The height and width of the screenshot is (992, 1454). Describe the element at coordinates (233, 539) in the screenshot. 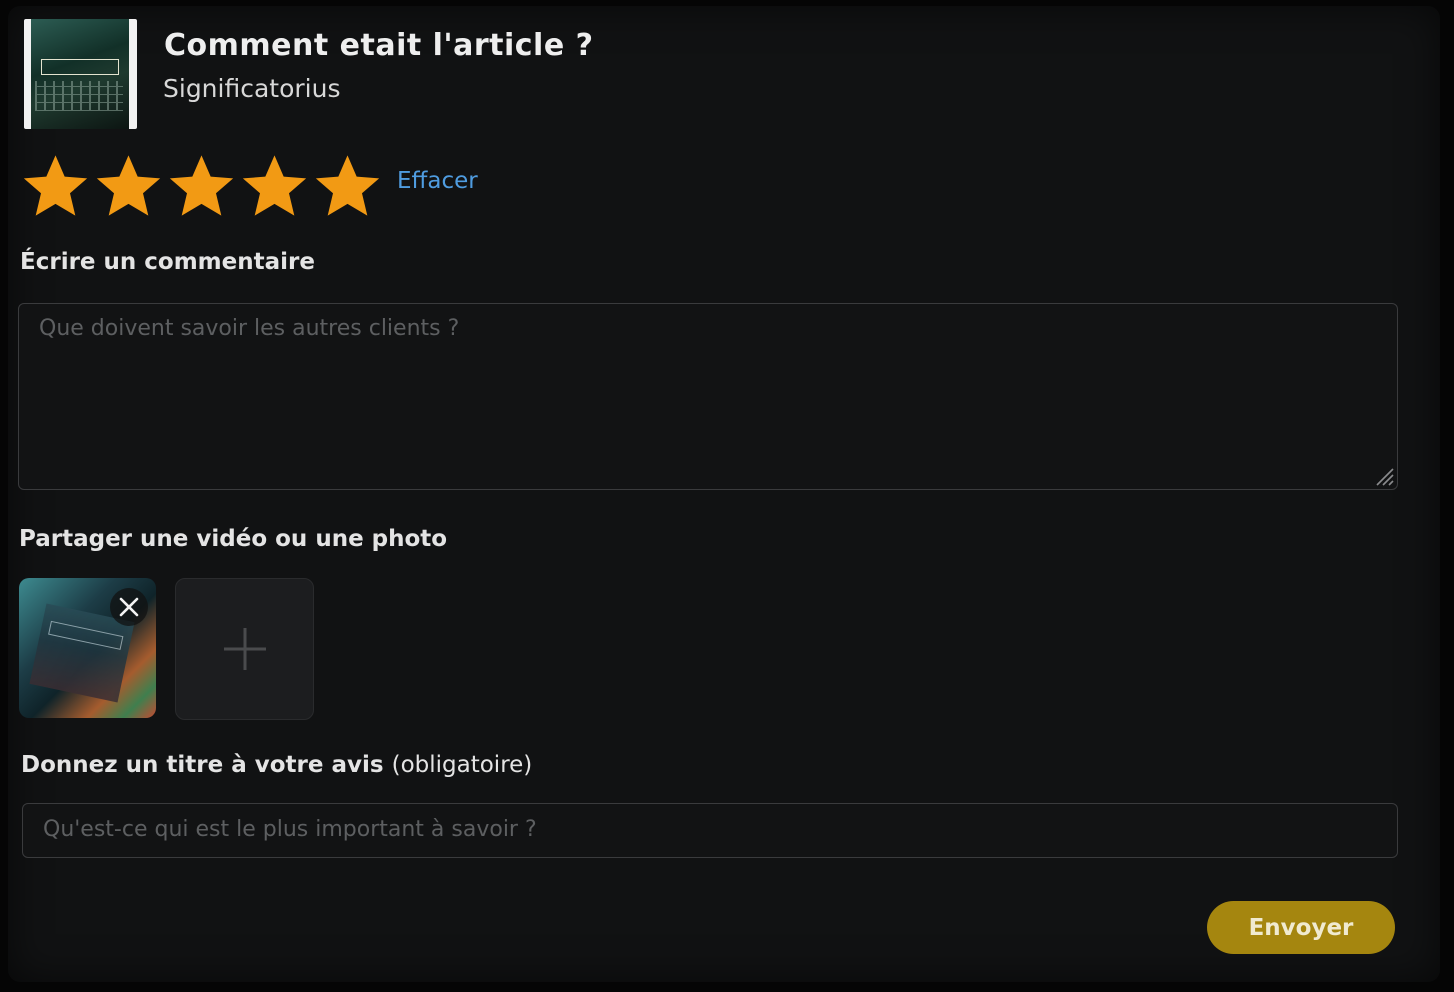

I see `media-label: Partager une vidéo ou une photo` at that location.